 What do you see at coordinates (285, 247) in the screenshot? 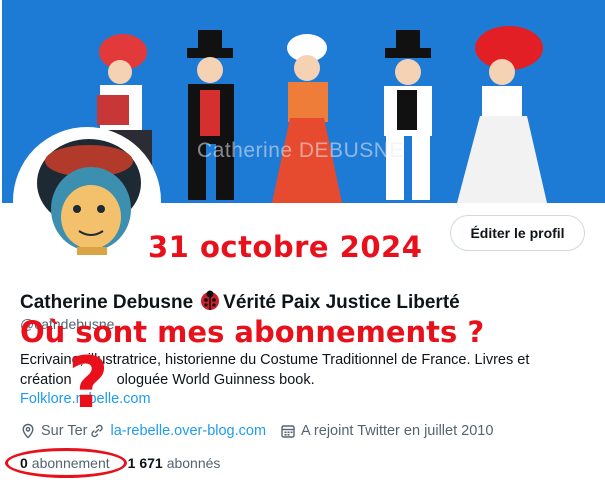
I see `annotation-date: 31 octobre 2024` at bounding box center [285, 247].